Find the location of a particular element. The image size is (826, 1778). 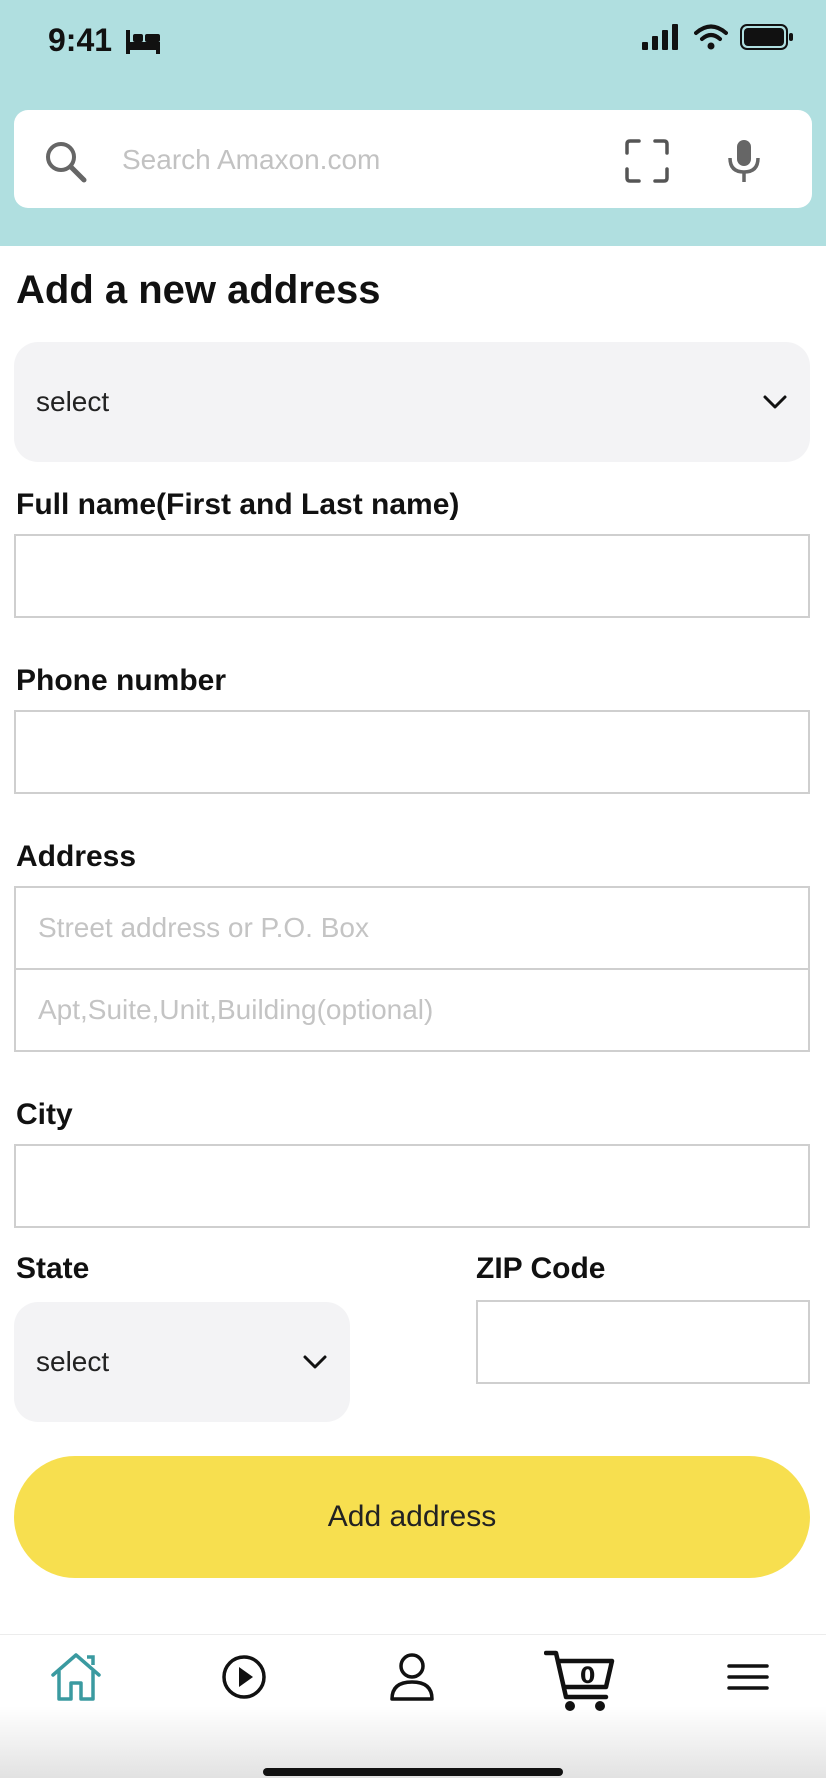

country-select-value: select is located at coordinates (73, 401).